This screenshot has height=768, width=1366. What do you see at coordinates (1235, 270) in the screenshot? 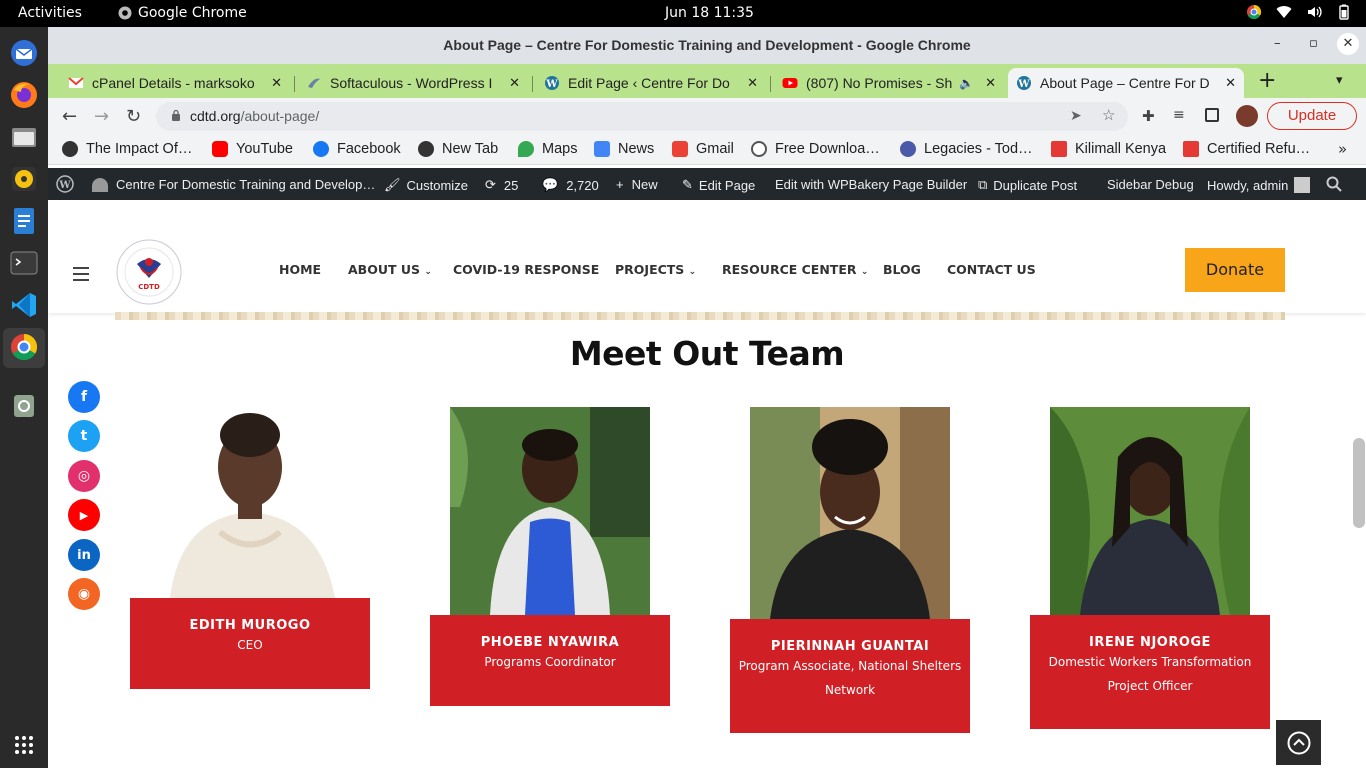
I see `donate-button: Donate` at bounding box center [1235, 270].